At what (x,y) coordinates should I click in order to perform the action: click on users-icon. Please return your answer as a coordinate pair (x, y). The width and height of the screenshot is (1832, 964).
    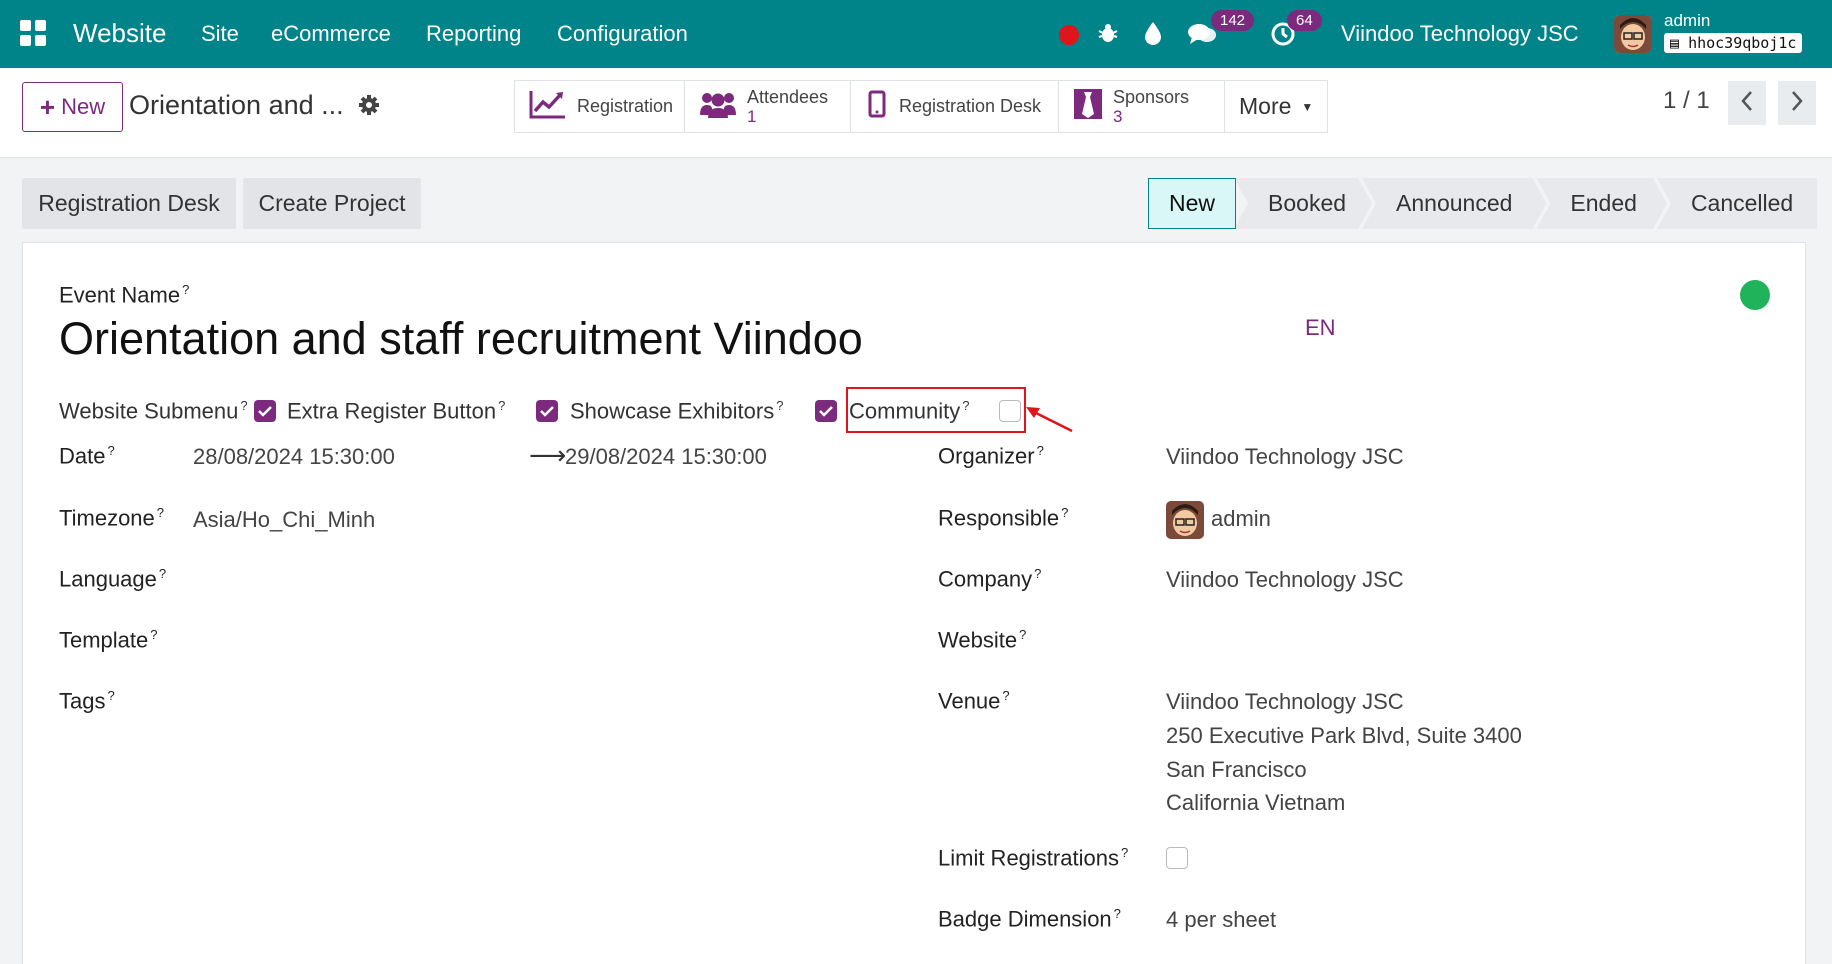
    Looking at the image, I should click on (718, 106).